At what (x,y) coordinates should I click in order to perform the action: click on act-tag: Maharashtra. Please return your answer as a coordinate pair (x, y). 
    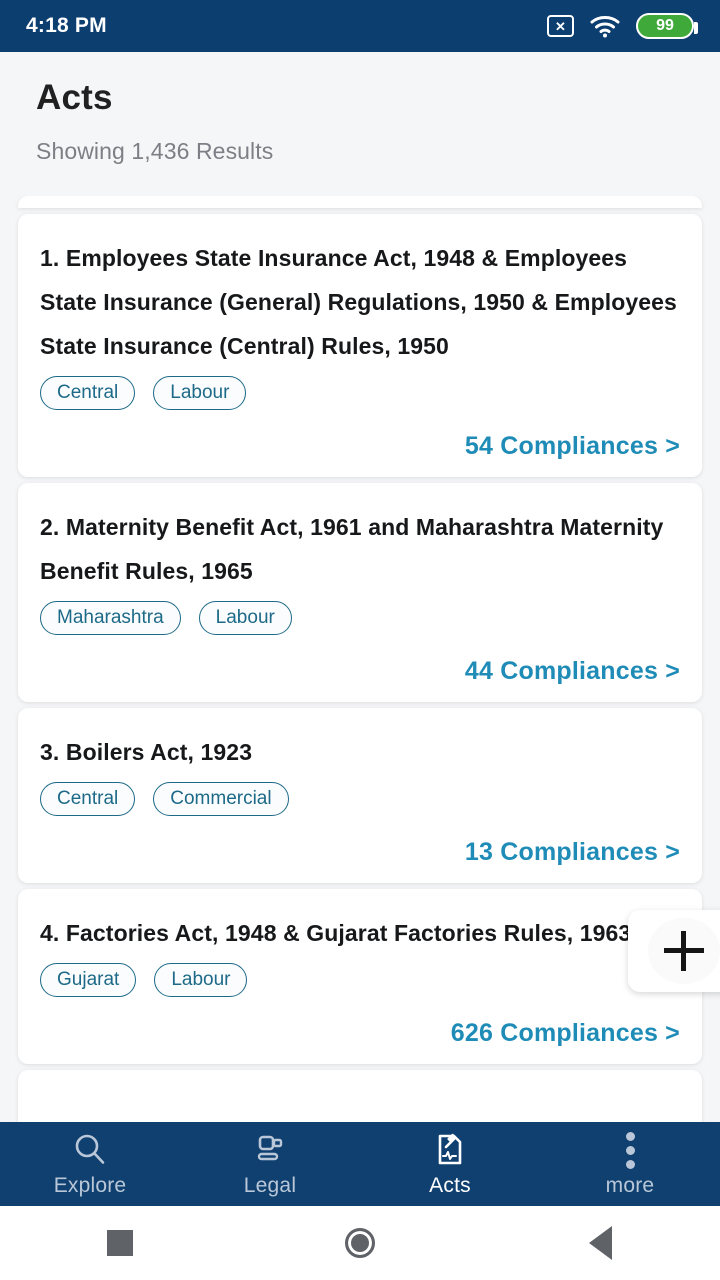
    Looking at the image, I should click on (110, 618).